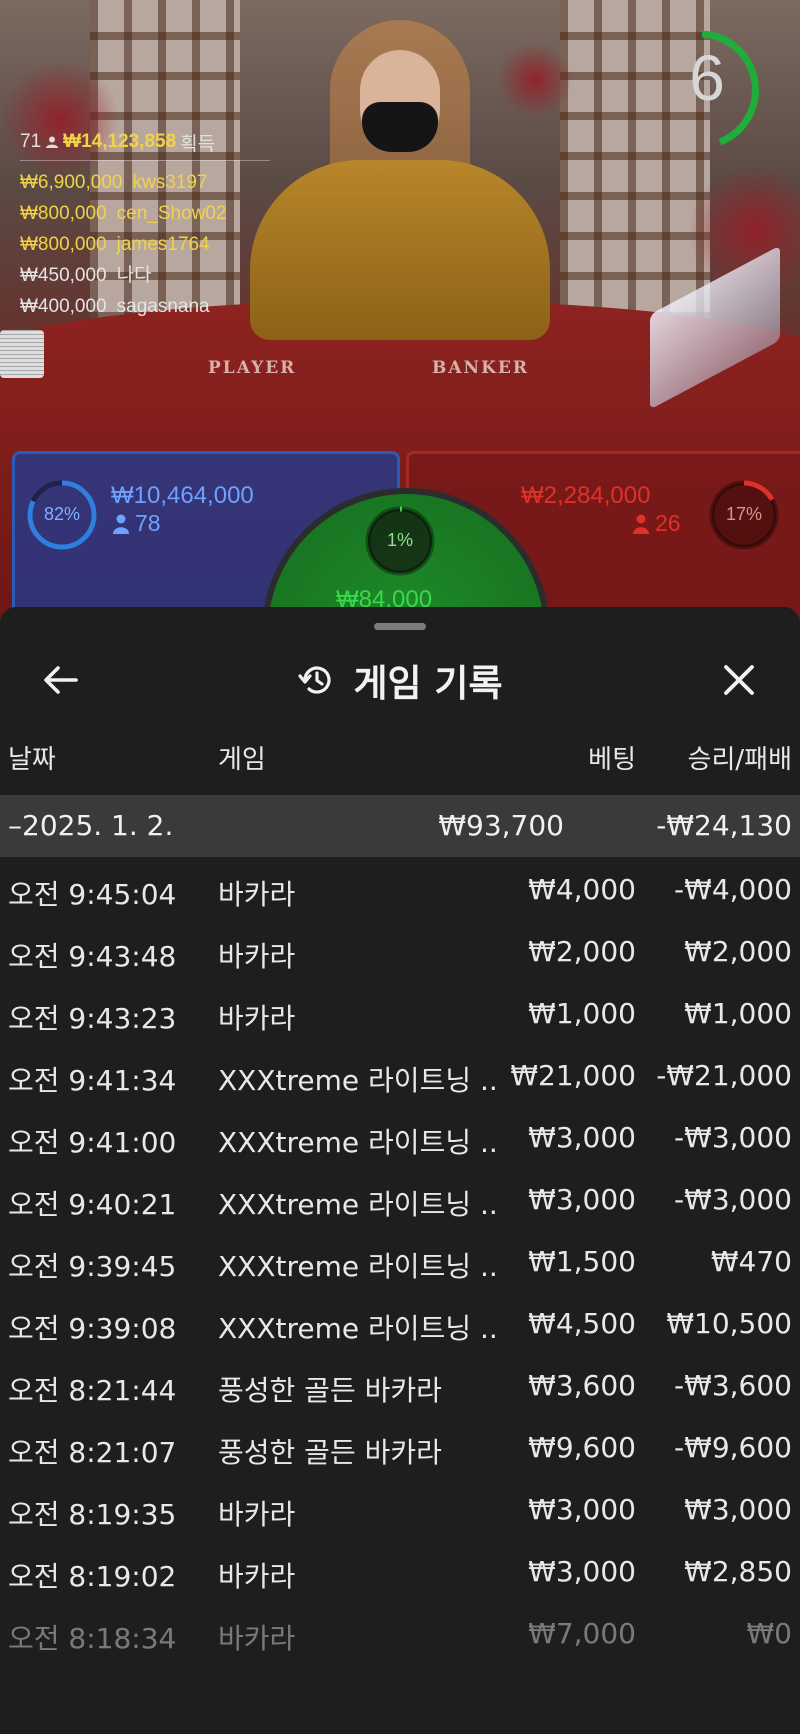 The image size is (800, 1734). Describe the element at coordinates (573, 1075) in the screenshot. I see `history-bet: ₩21,000` at that location.